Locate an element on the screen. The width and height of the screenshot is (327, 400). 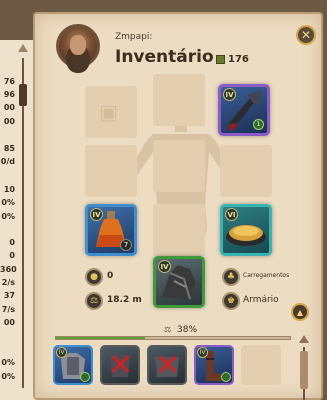
scroll-up-button: ▲ is located at coordinates (300, 312).